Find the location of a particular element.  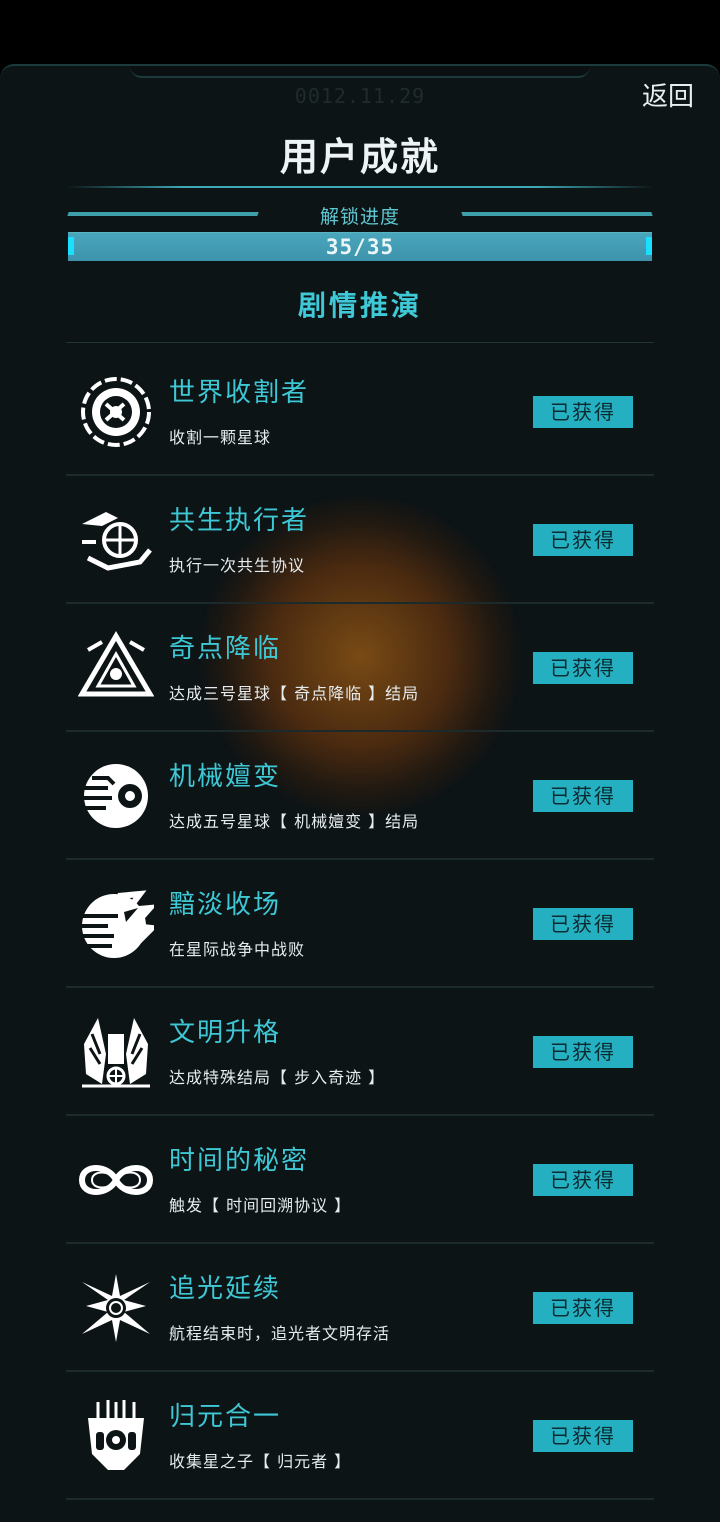

date-display: 0012.11.29 is located at coordinates (360, 96).